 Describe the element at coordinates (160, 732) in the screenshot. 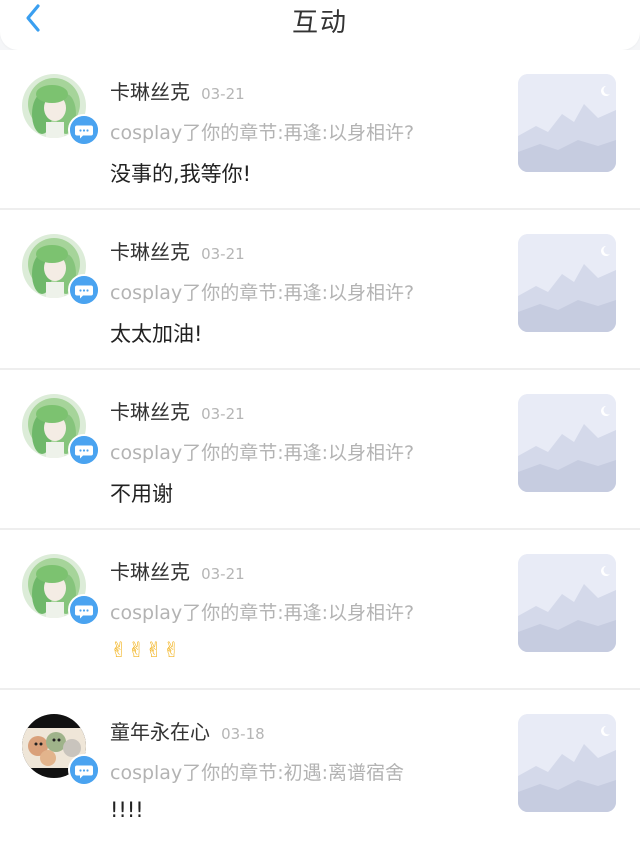

I see `user-name: 童年永在心` at that location.